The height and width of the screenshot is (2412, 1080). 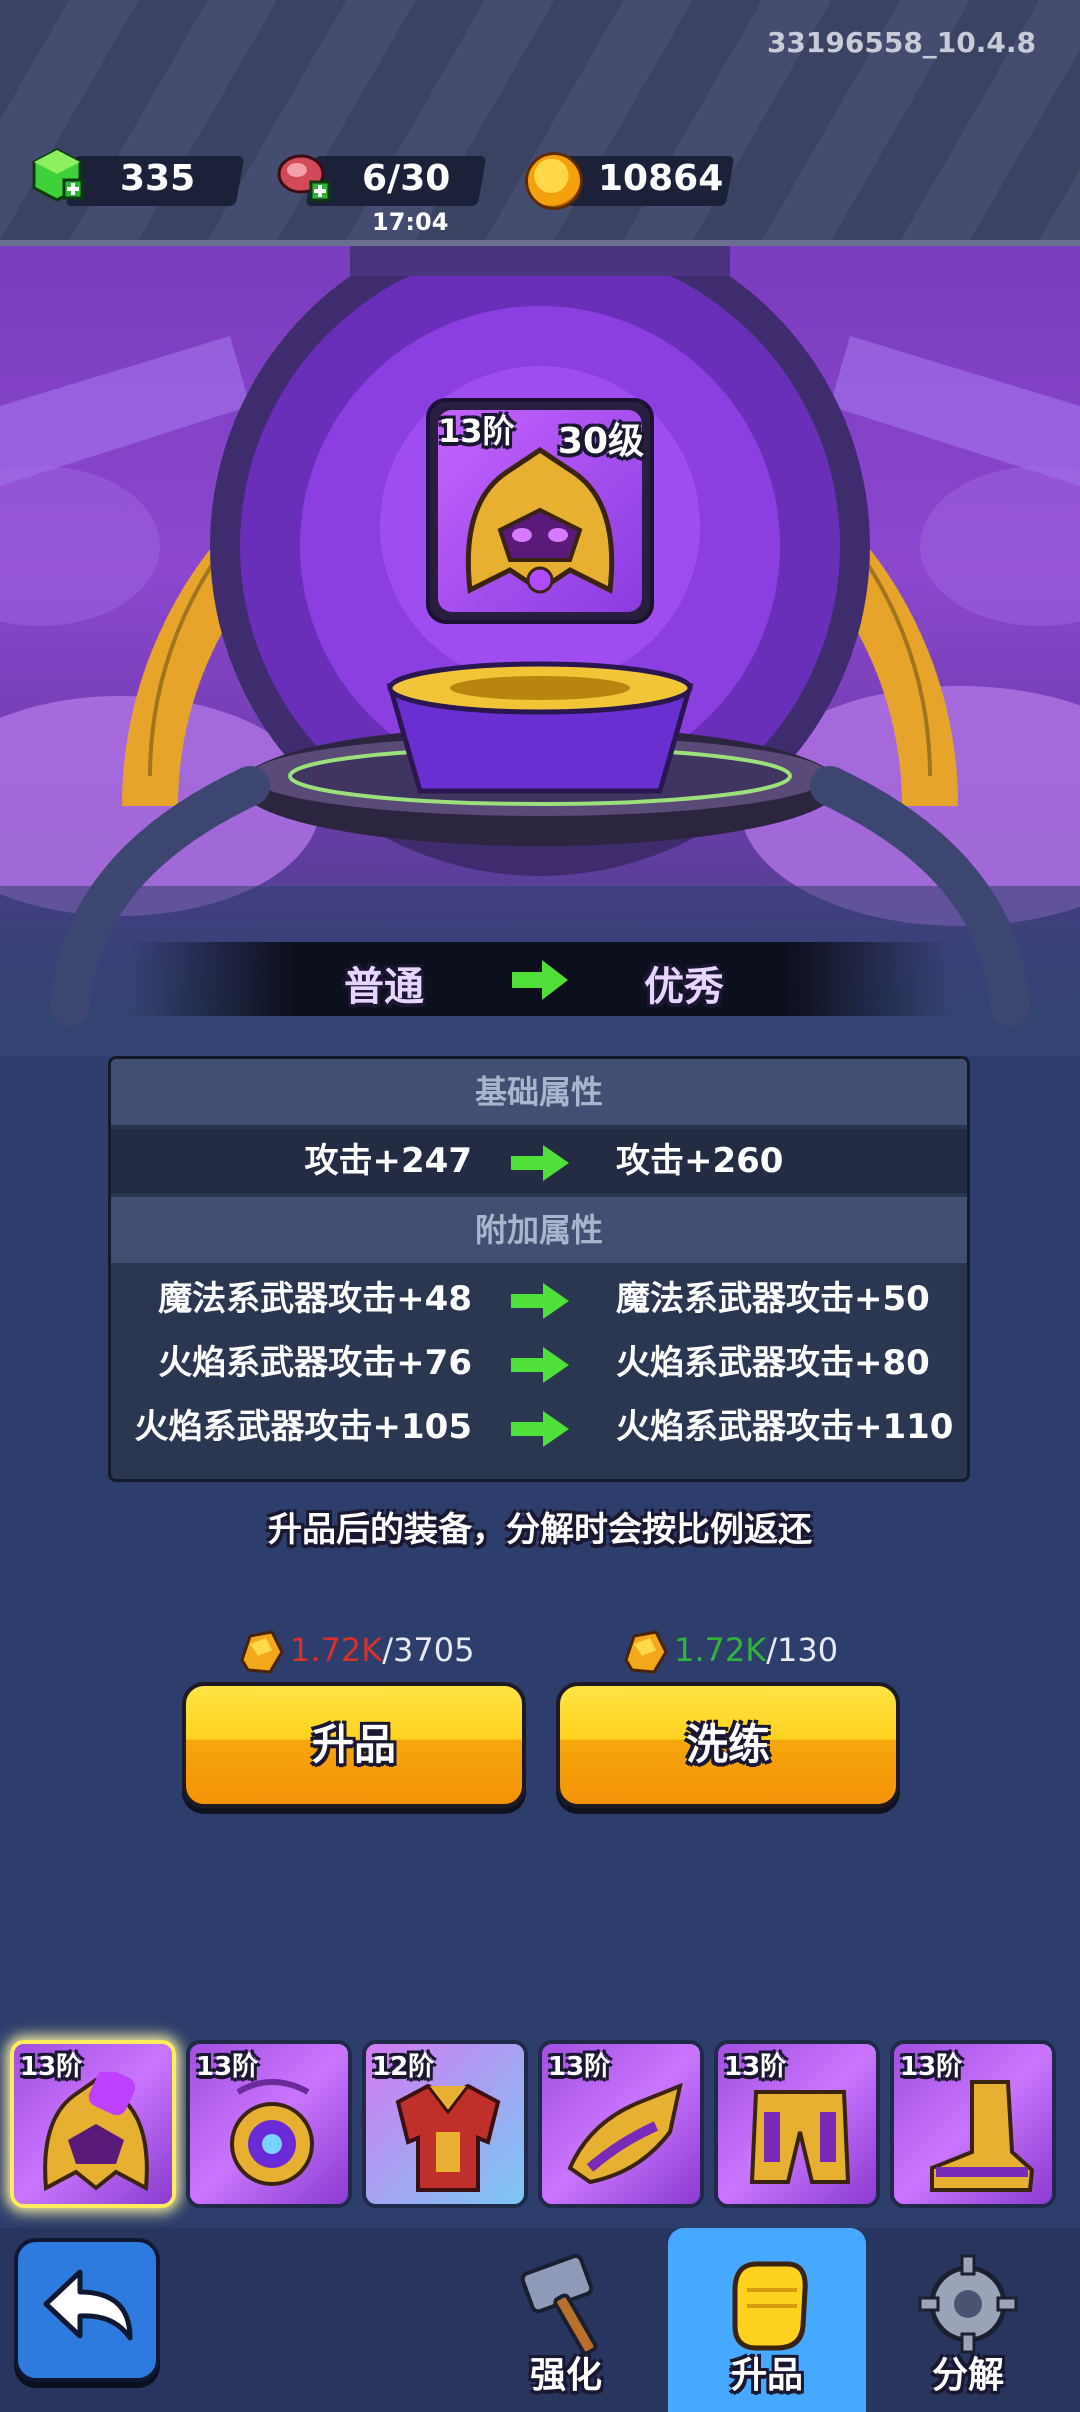 I want to click on equipment-slot-leg-armor: 13阶, so click(x=797, y=2124).